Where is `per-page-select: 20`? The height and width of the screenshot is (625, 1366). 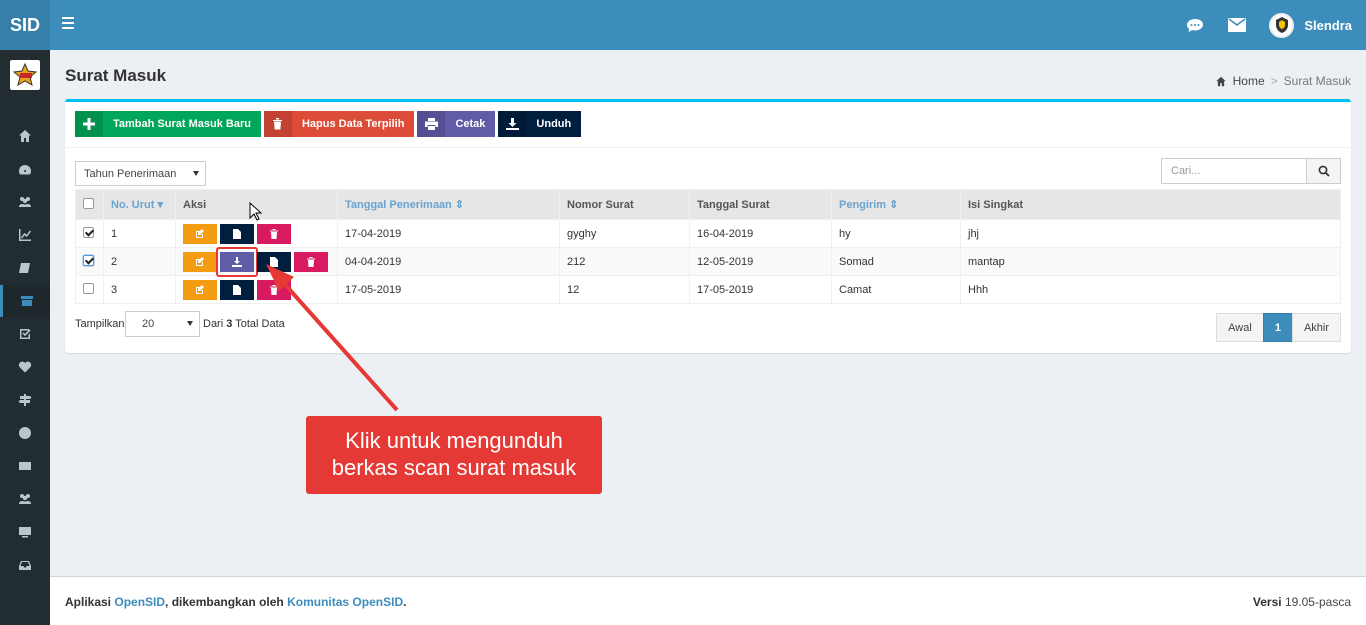 per-page-select: 20 is located at coordinates (162, 324).